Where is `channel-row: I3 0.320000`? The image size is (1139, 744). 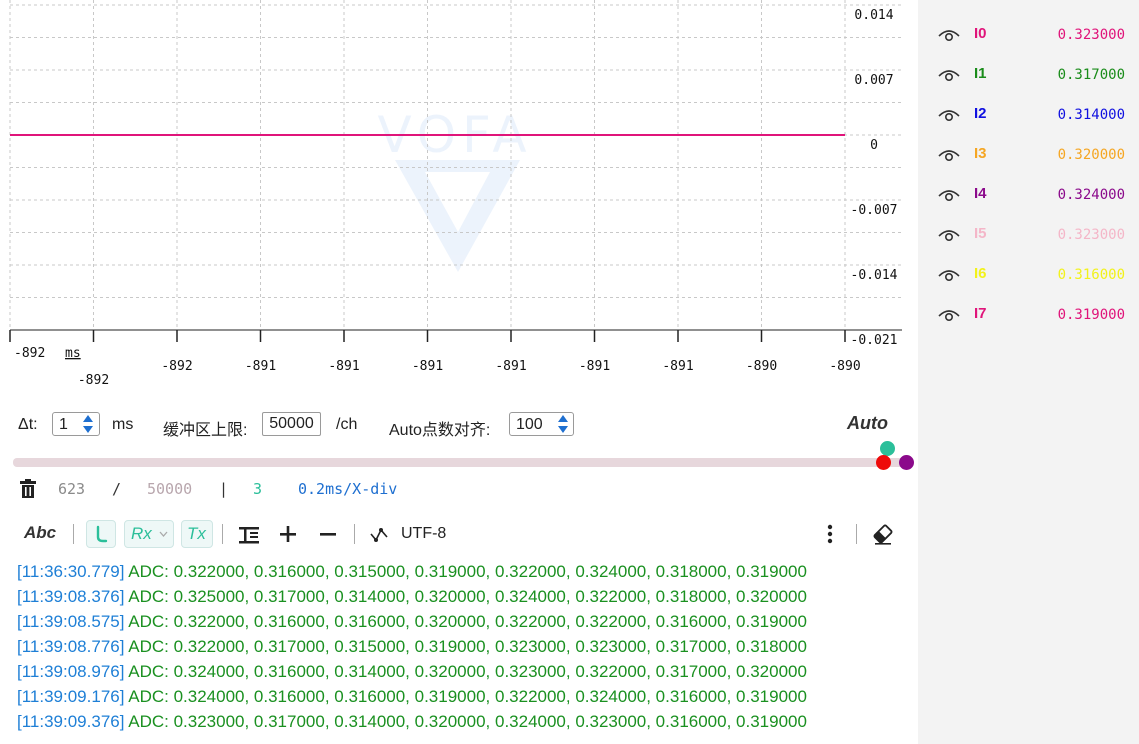 channel-row: I3 0.320000 is located at coordinates (1028, 155).